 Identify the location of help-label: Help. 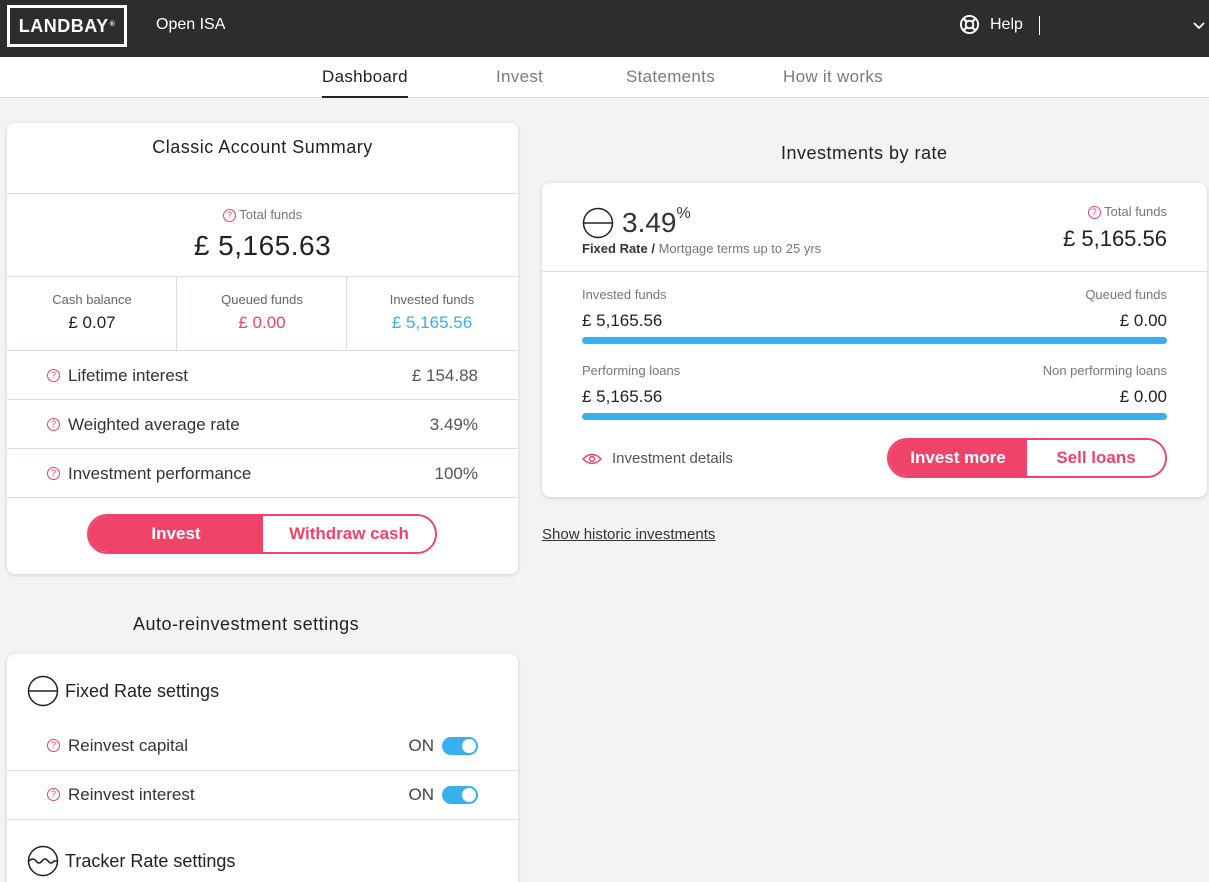
(1006, 24).